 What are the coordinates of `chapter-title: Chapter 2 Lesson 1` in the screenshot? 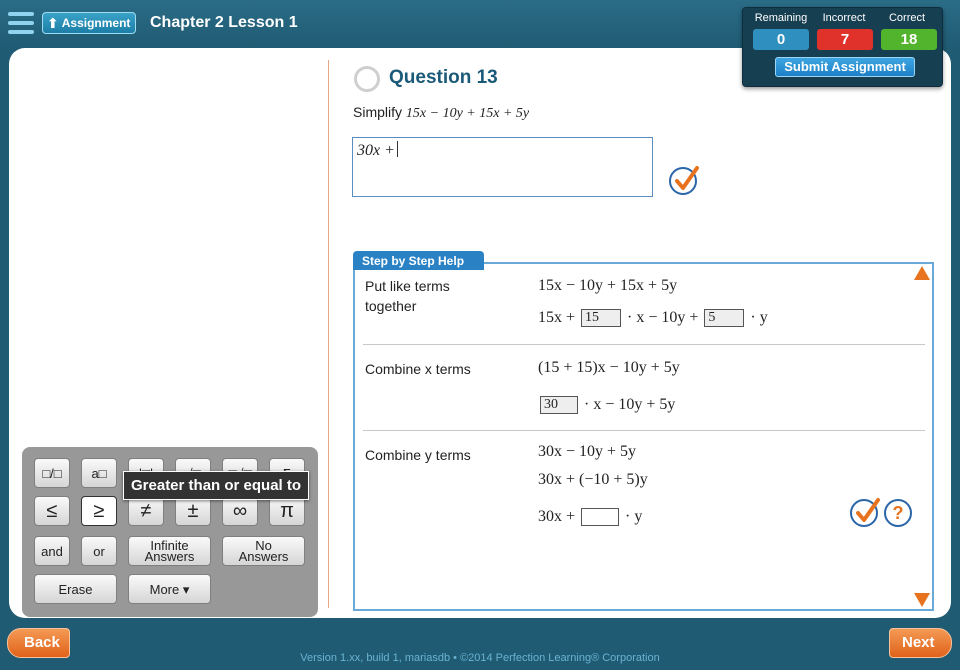 It's located at (224, 22).